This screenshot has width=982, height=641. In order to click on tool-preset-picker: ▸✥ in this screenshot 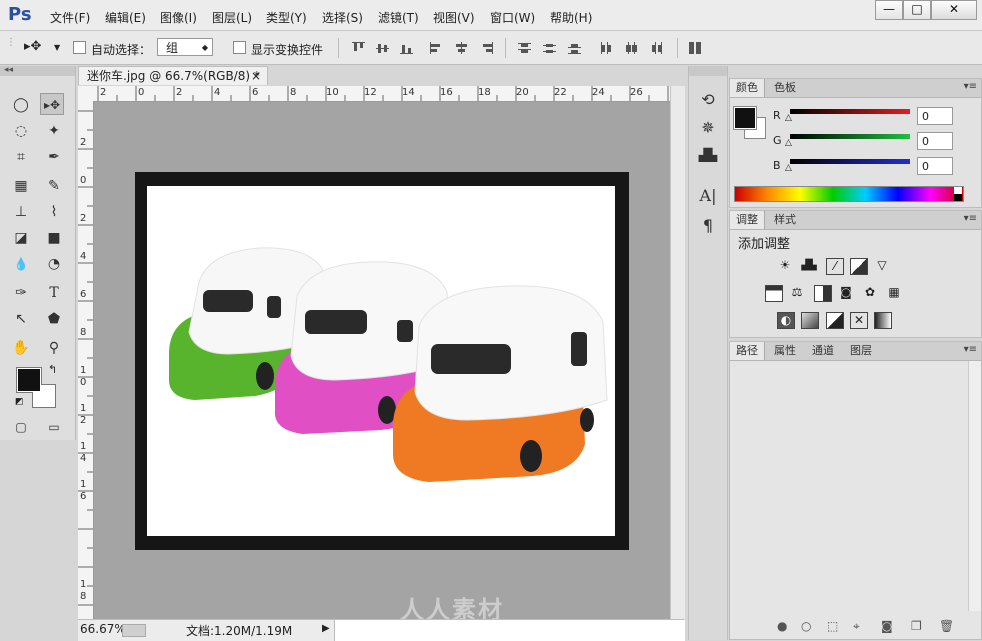, I will do `click(32, 46)`.